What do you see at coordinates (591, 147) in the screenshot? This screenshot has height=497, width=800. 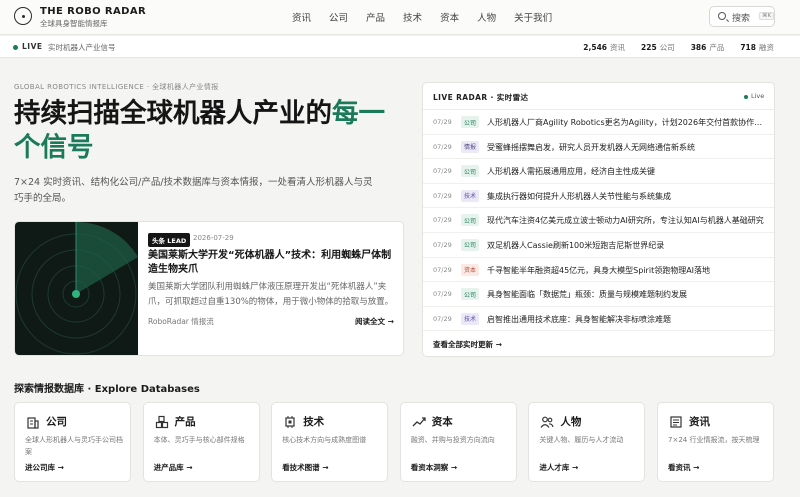 I see `radar-item-text: 受蜜蜂摇摆舞启发，研究人员开发机器人无网络通信新系统` at bounding box center [591, 147].